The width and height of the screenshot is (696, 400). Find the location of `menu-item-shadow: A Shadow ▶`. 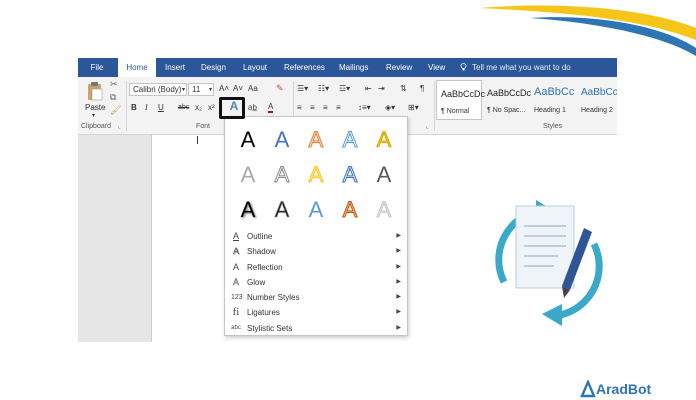

menu-item-shadow: A Shadow ▶ is located at coordinates (317, 251).